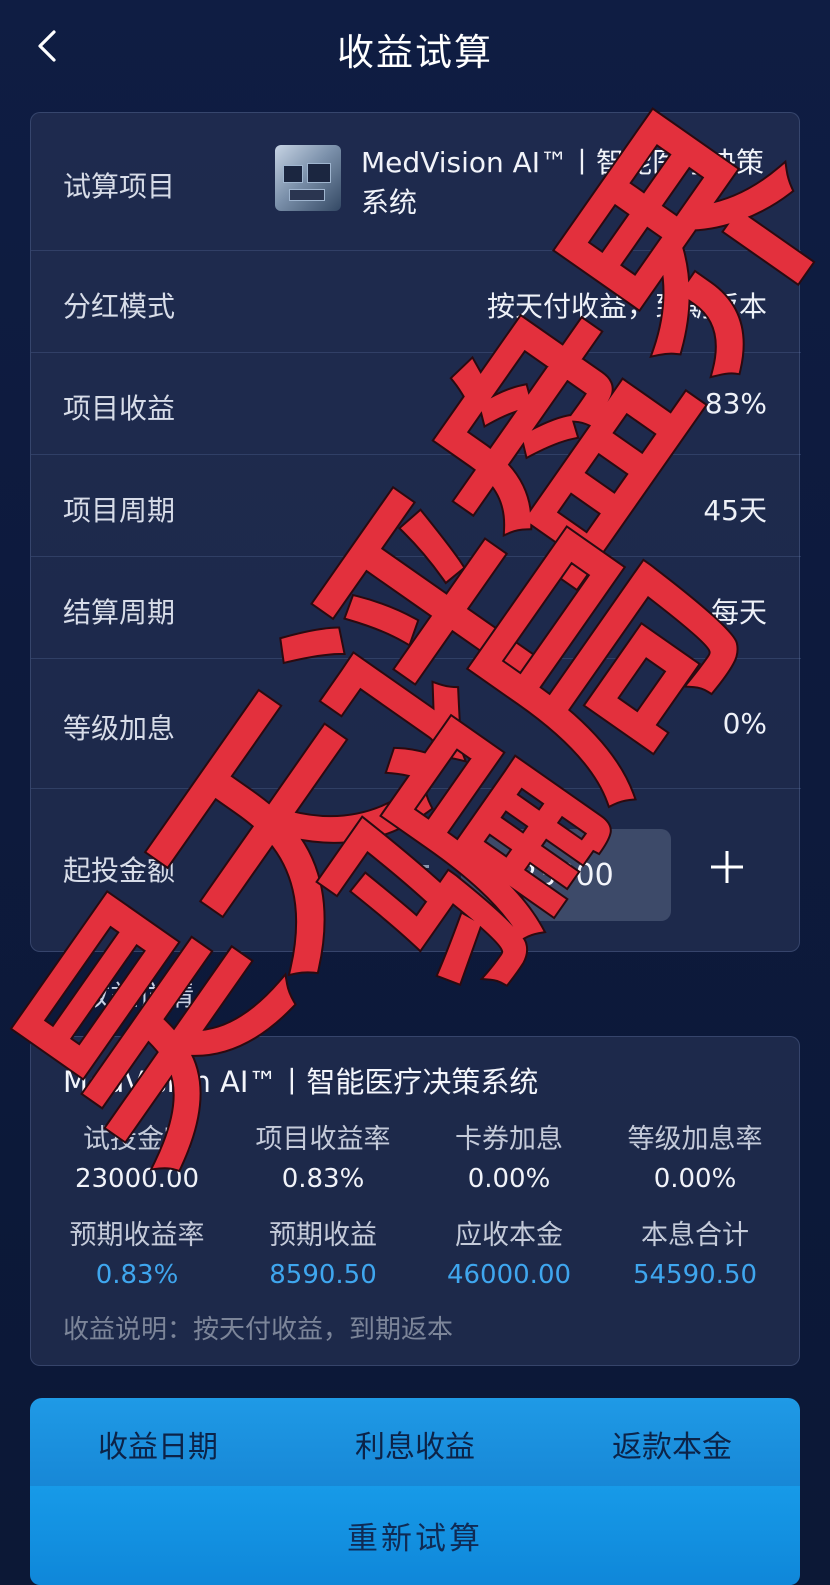  I want to click on level-bonus-rate-label: 等级加息率, so click(695, 1139).